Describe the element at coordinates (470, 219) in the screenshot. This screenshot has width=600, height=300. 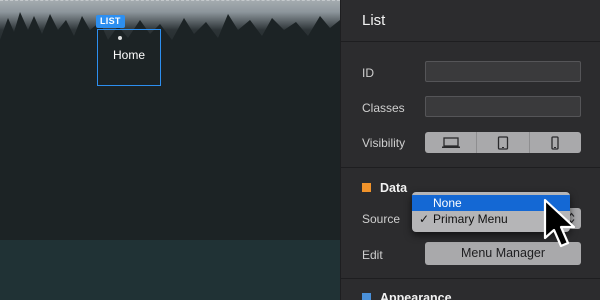
I see `dropdown-option-label: Primary Menu` at that location.